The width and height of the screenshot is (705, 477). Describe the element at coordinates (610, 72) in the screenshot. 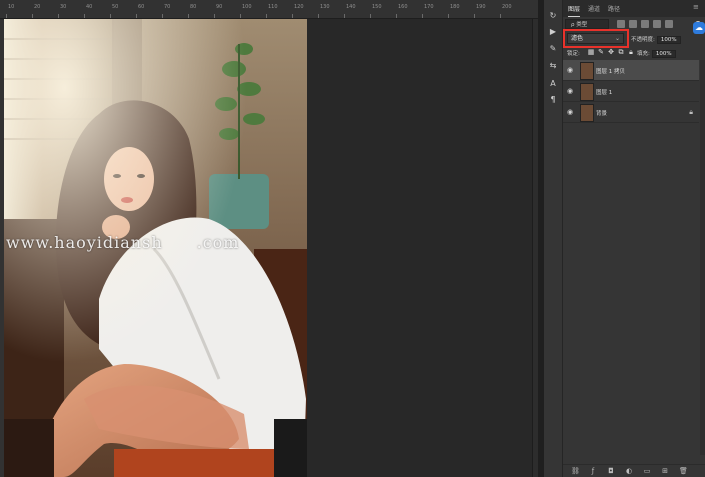

I see `layer-name: 图层 1 拷贝` at that location.